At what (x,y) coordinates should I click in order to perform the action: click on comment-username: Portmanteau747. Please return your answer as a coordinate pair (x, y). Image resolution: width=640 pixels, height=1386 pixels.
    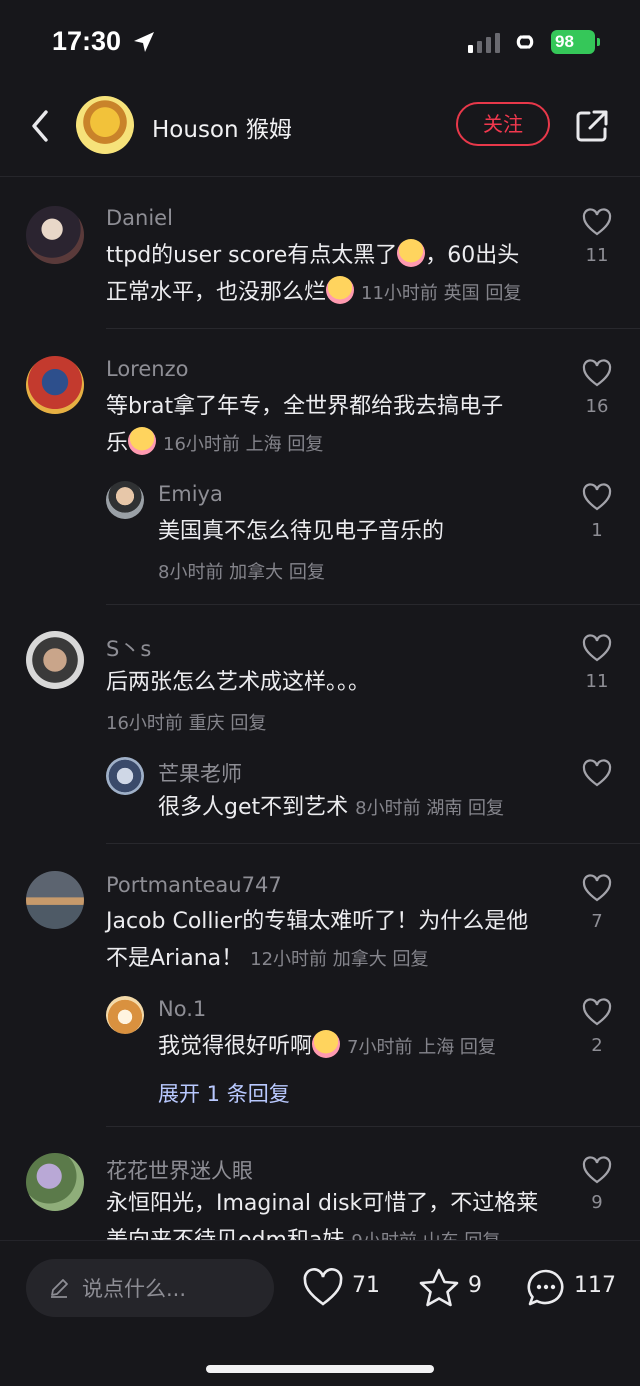
    Looking at the image, I should click on (194, 885).